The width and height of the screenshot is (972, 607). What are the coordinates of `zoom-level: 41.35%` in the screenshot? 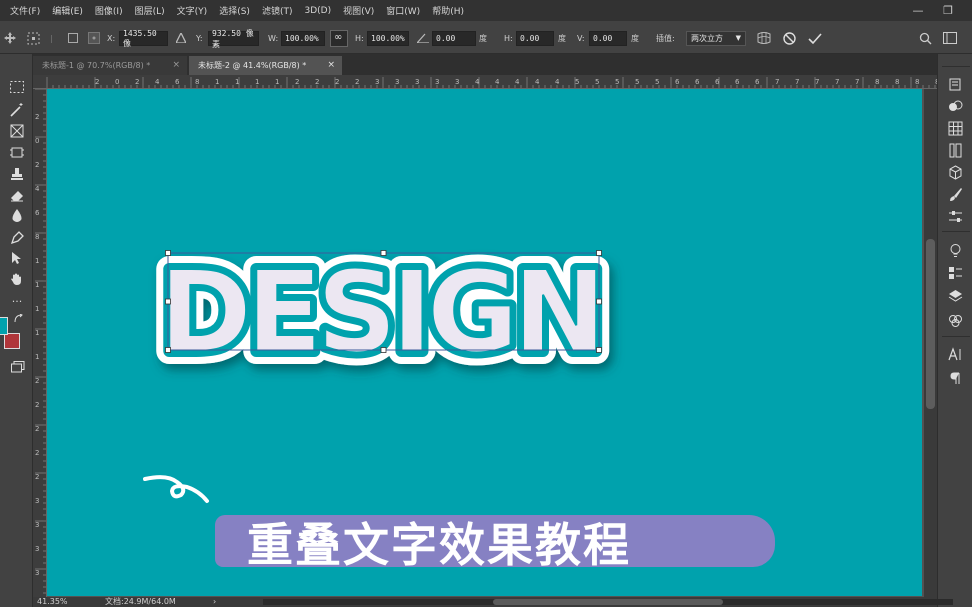 It's located at (52, 602).